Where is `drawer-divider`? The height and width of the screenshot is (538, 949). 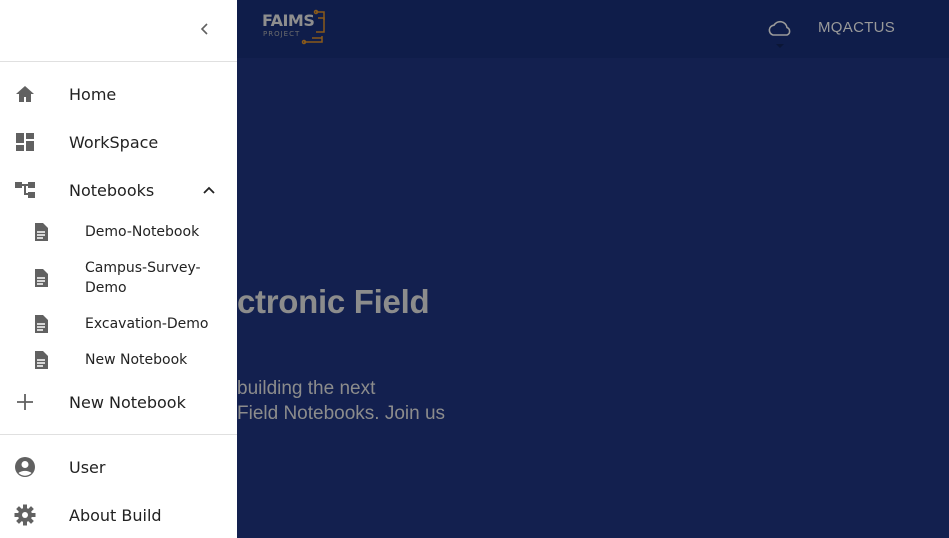 drawer-divider is located at coordinates (118, 434).